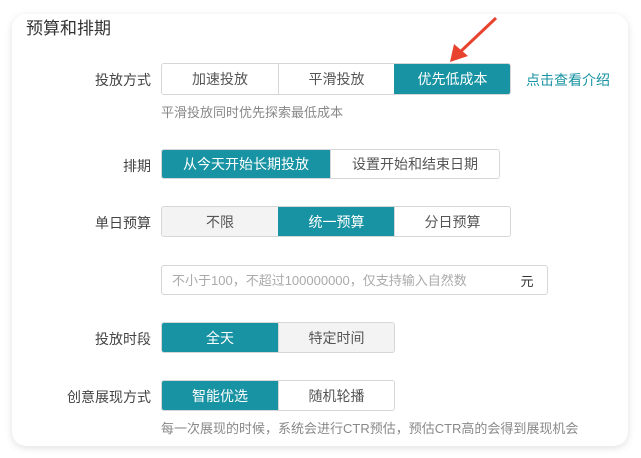  What do you see at coordinates (68, 28) in the screenshot?
I see `section-title: 预算和排期` at bounding box center [68, 28].